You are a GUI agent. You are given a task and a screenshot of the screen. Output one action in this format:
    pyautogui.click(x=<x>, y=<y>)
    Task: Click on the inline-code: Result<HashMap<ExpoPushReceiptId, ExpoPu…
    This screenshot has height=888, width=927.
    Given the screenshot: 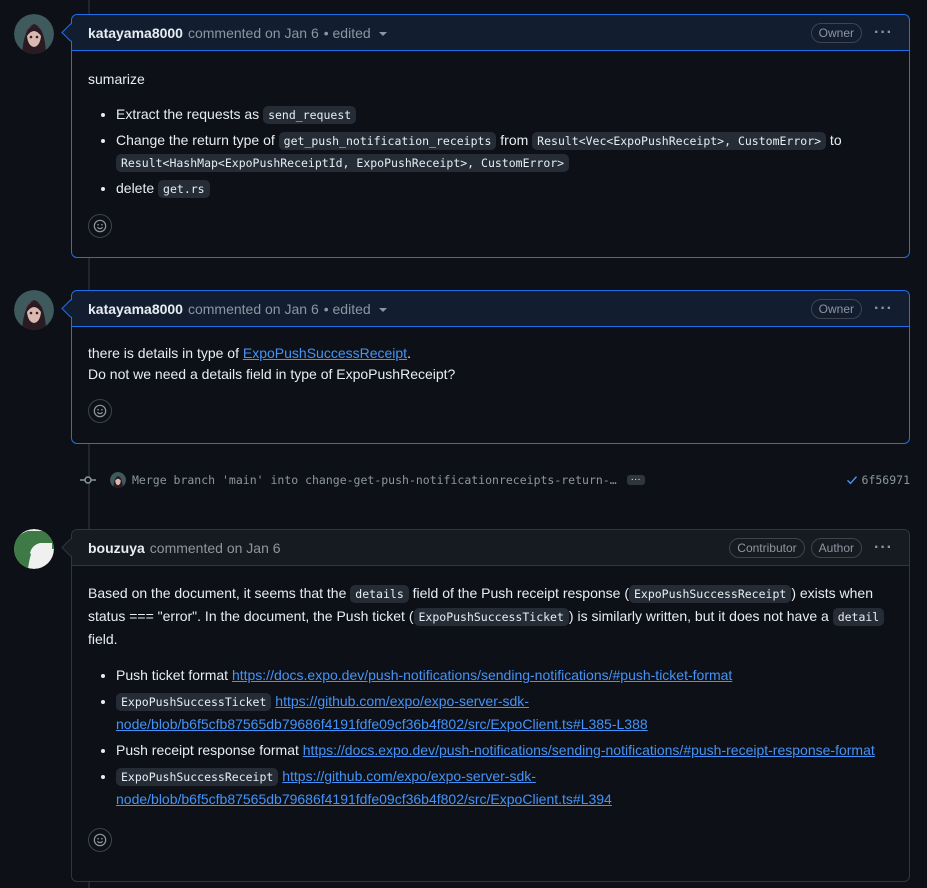 What is the action you would take?
    pyautogui.click(x=343, y=163)
    